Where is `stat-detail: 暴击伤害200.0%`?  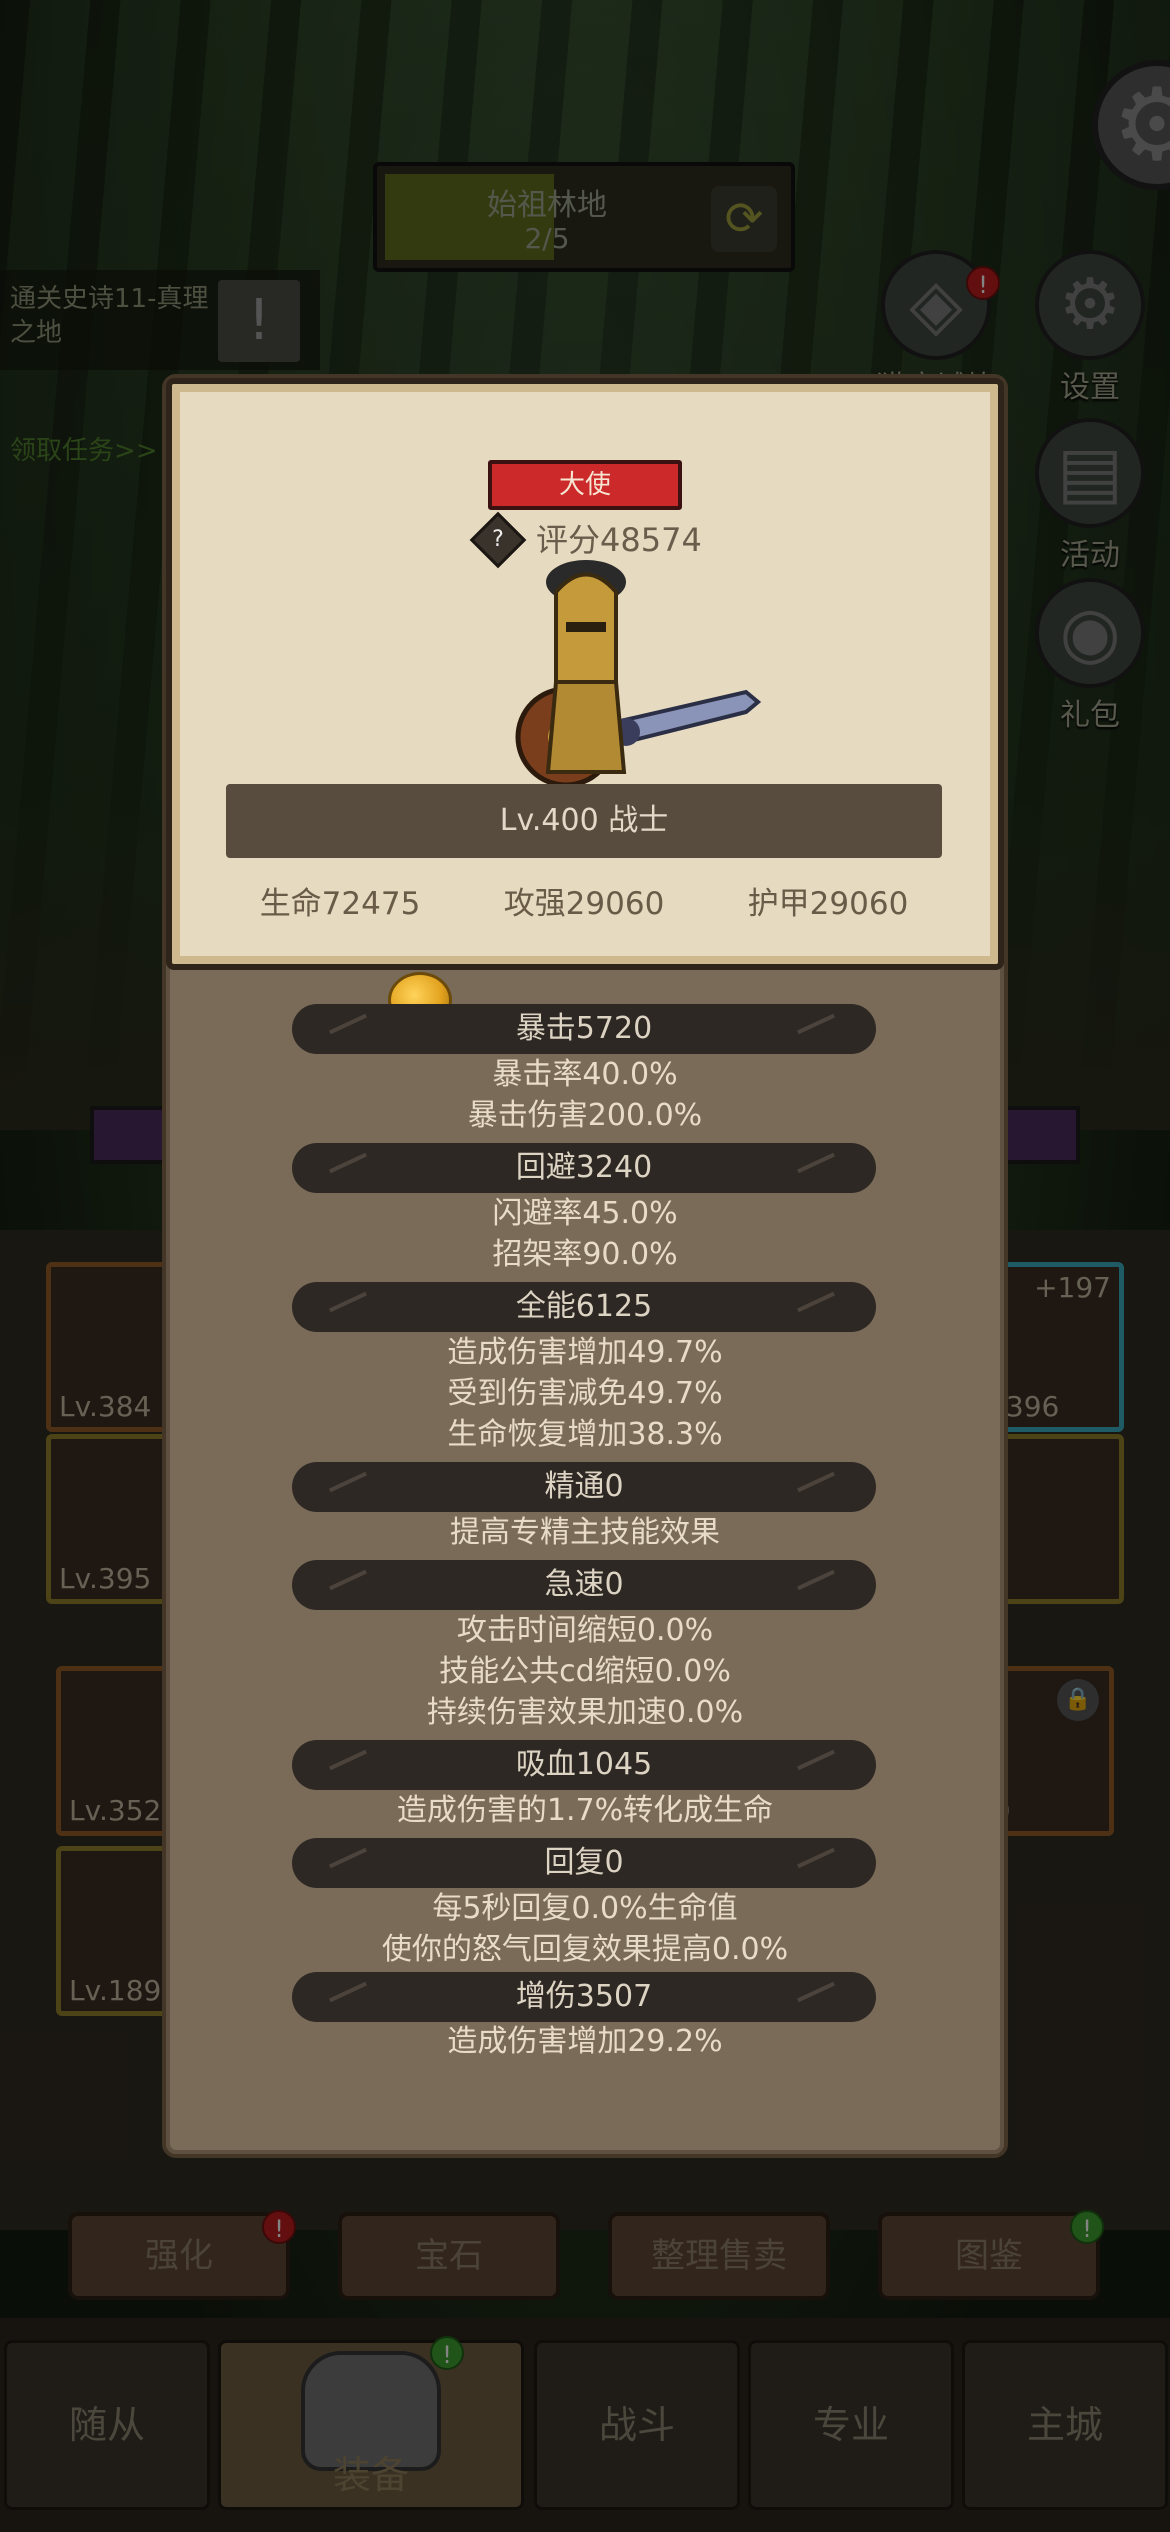
stat-detail: 暴击伤害200.0% is located at coordinates (585, 1115).